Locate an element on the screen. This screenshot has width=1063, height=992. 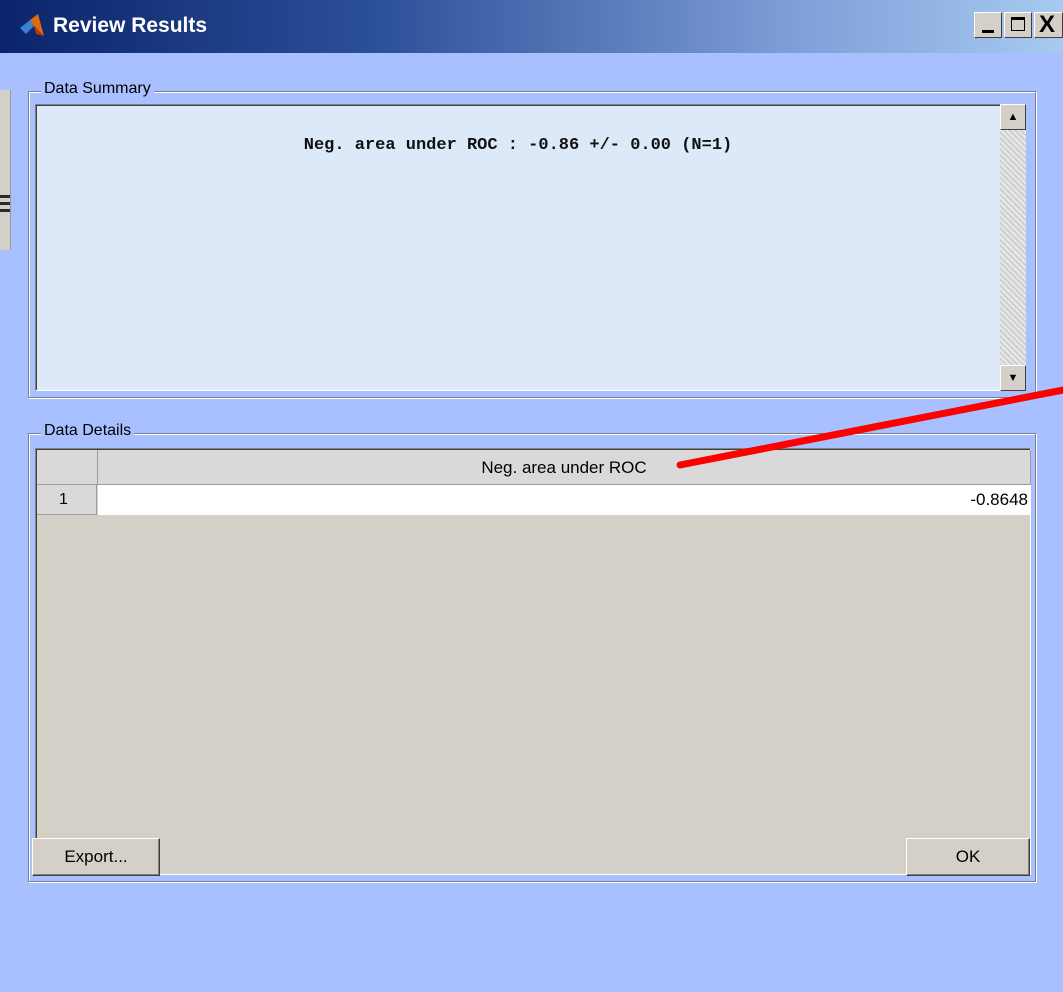
scroll-up-button: ▲ is located at coordinates (1013, 117).